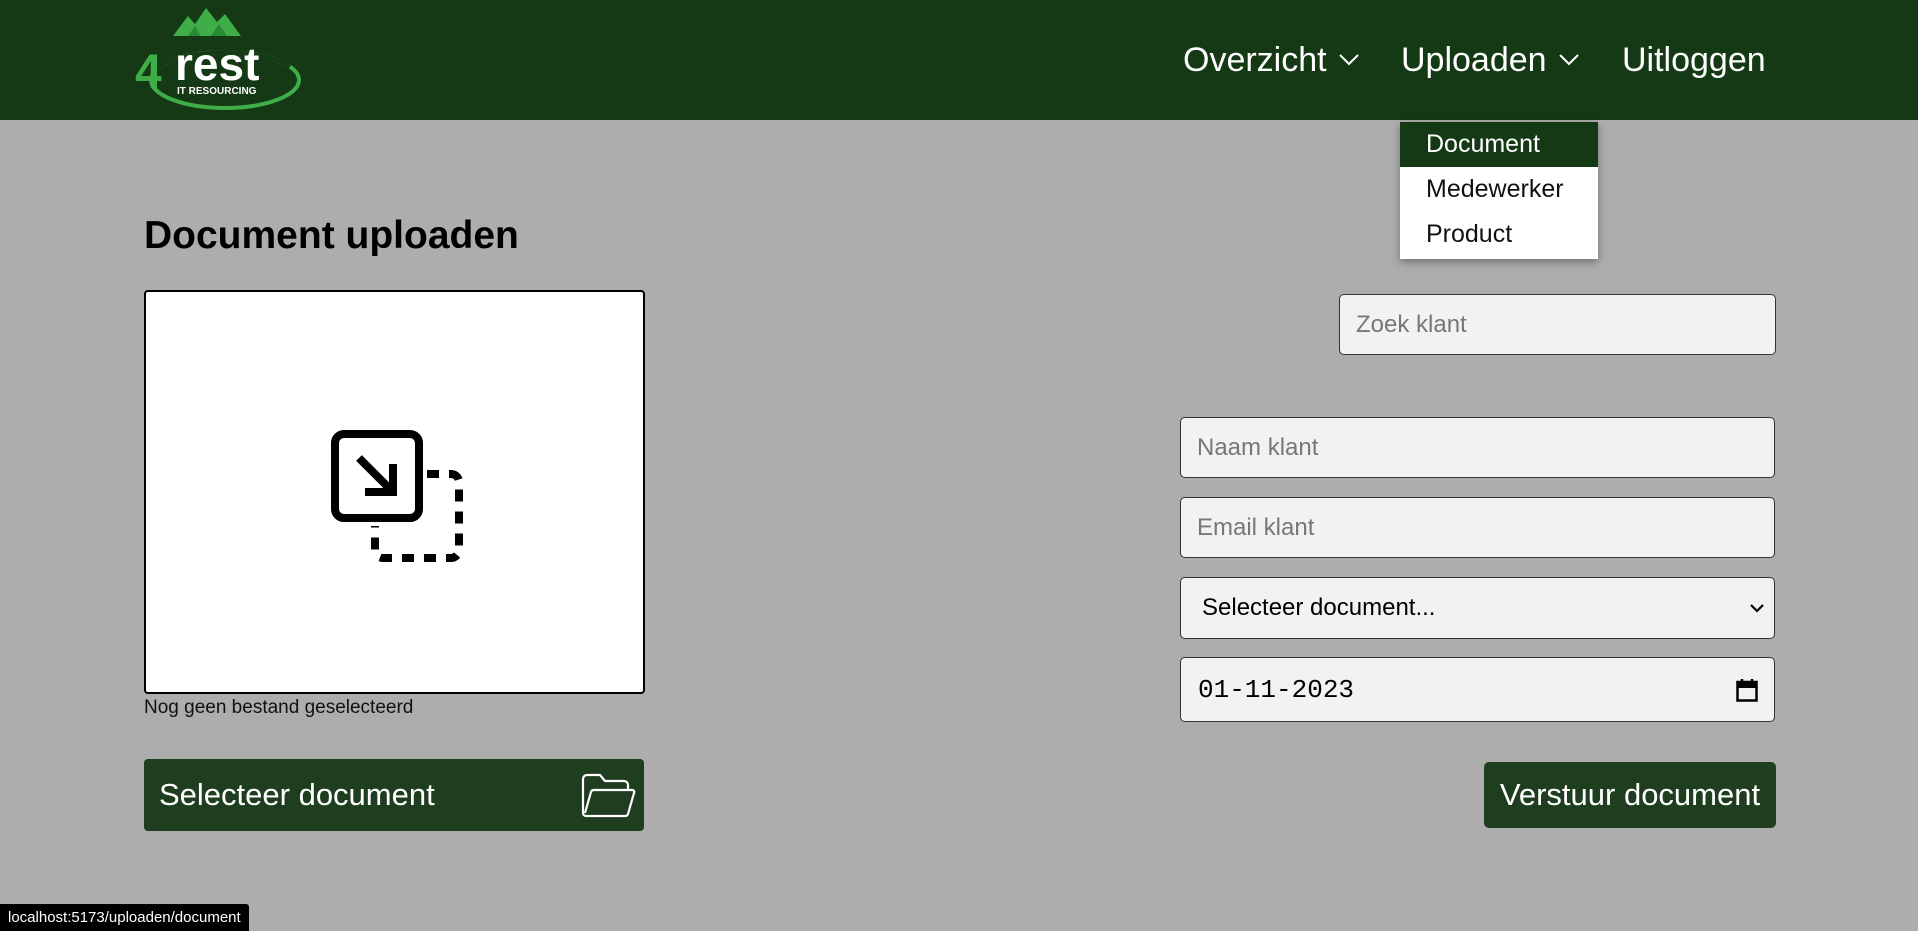 The width and height of the screenshot is (1918, 931). What do you see at coordinates (1276, 689) in the screenshot?
I see `date-input-value: 01-11-2023` at bounding box center [1276, 689].